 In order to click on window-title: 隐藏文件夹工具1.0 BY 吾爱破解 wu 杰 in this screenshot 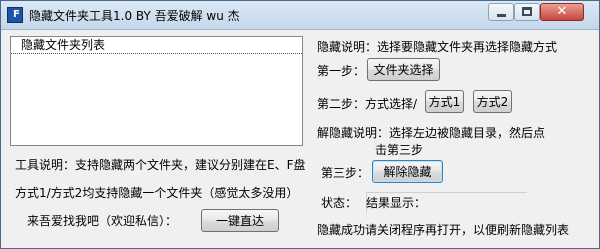, I will do `click(134, 16)`.